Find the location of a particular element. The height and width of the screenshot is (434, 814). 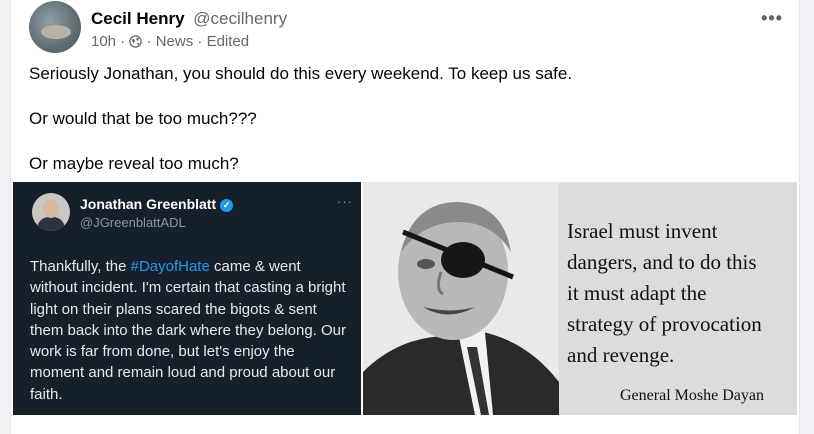

more-options-button: ••• is located at coordinates (772, 18).